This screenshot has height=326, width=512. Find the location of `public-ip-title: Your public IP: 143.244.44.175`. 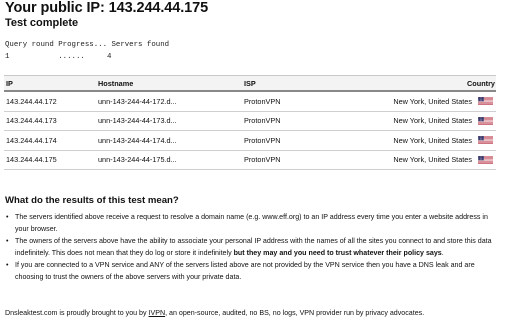

public-ip-title: Your public IP: 143.244.44.175 is located at coordinates (107, 8).